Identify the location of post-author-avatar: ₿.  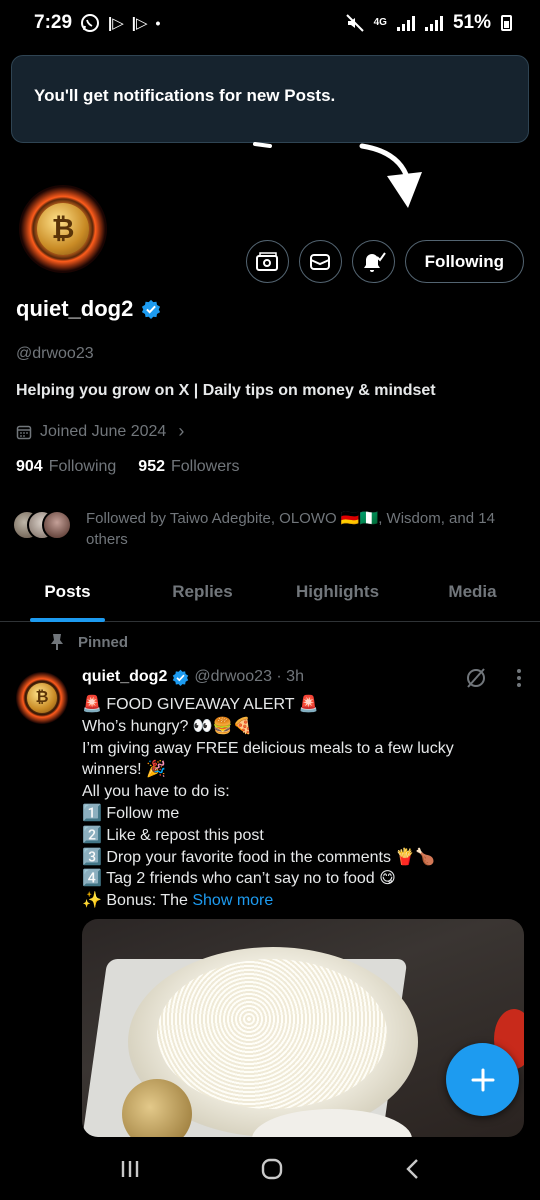
(42, 698).